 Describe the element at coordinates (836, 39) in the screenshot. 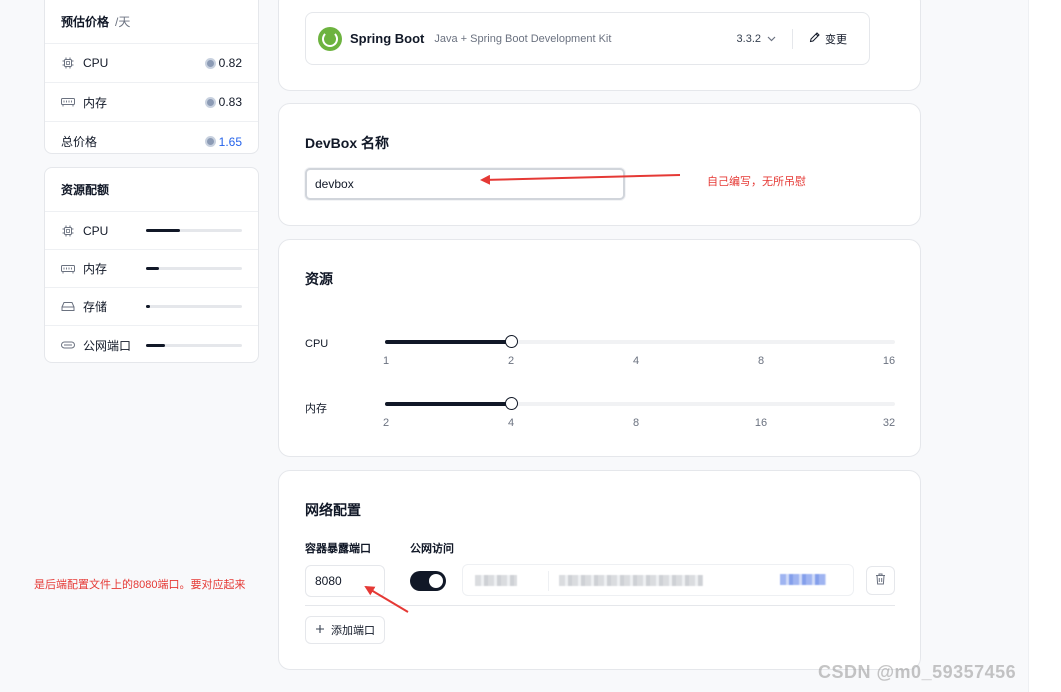

I see `change-label: 变更` at that location.